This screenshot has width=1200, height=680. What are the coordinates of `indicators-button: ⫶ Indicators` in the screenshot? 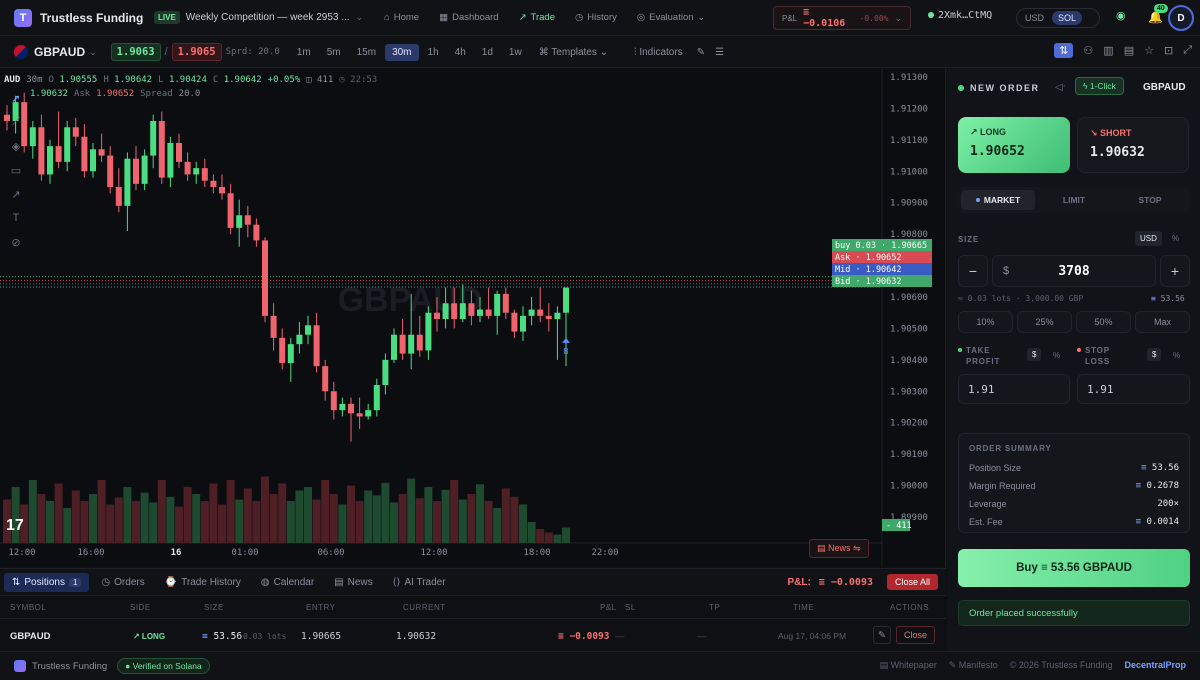 It's located at (658, 52).